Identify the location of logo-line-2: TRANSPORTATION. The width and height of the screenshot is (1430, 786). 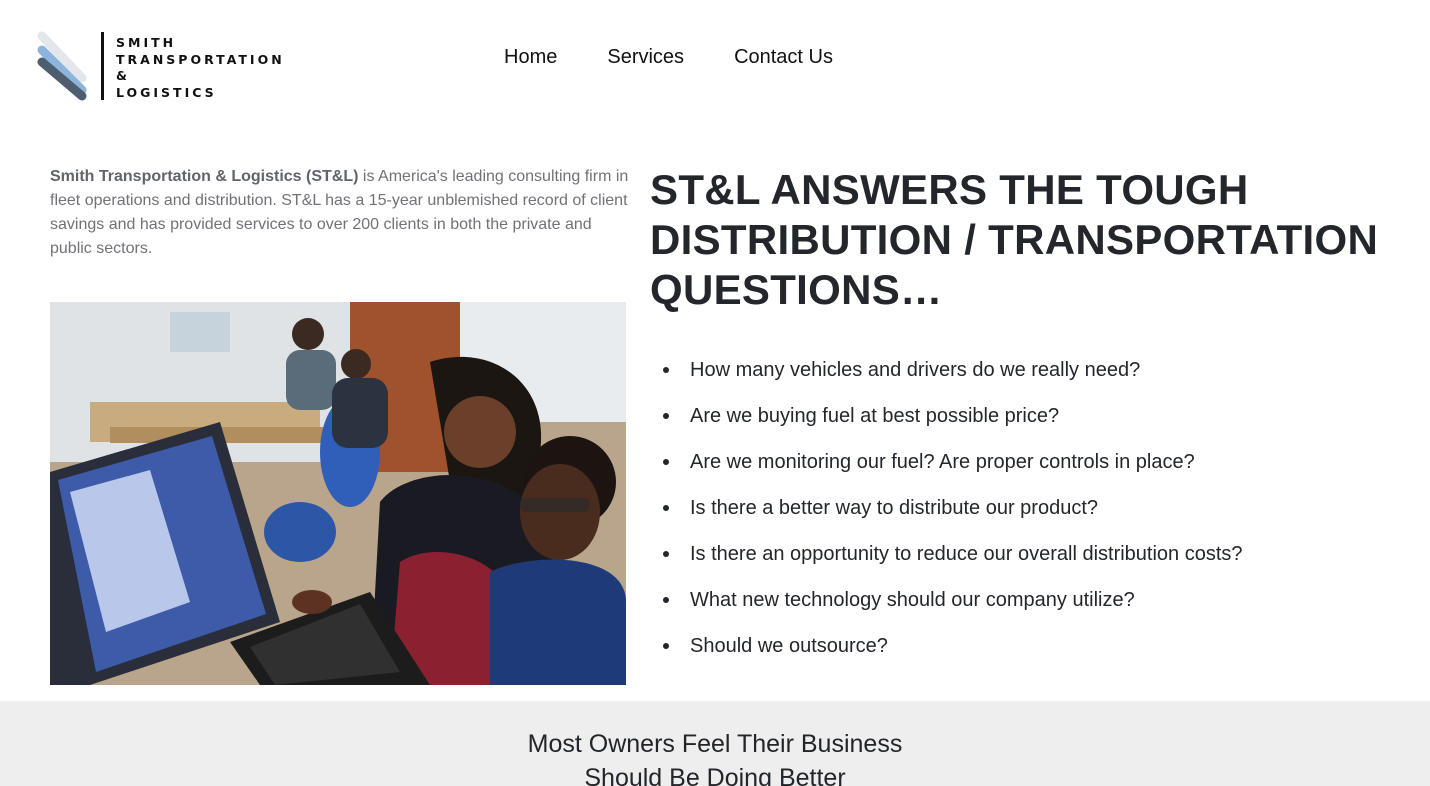
(200, 59).